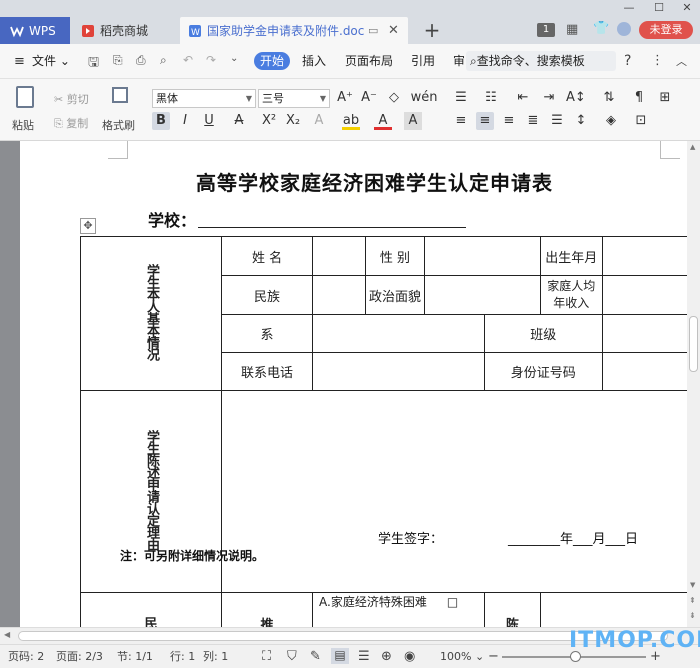 The image size is (700, 668). Describe the element at coordinates (413, 121) in the screenshot. I see `char-shading-icon: A` at that location.